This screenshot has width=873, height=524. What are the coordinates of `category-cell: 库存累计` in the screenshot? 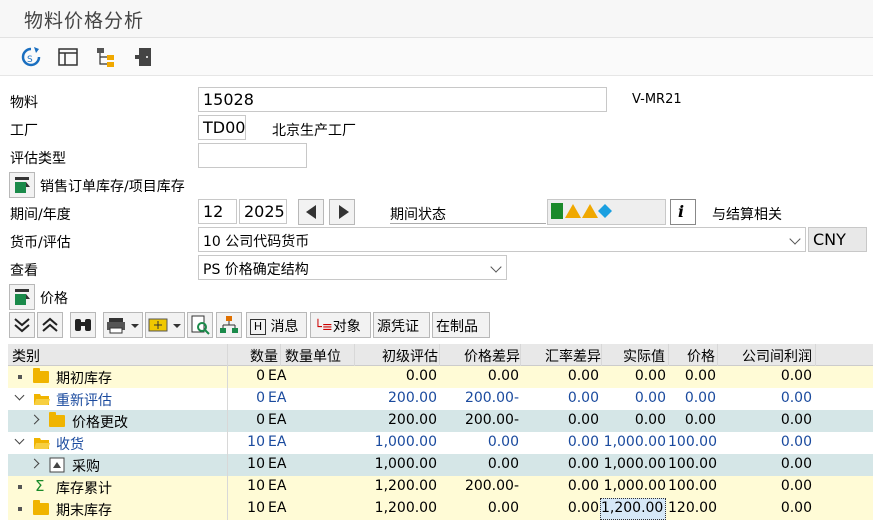 It's located at (84, 489).